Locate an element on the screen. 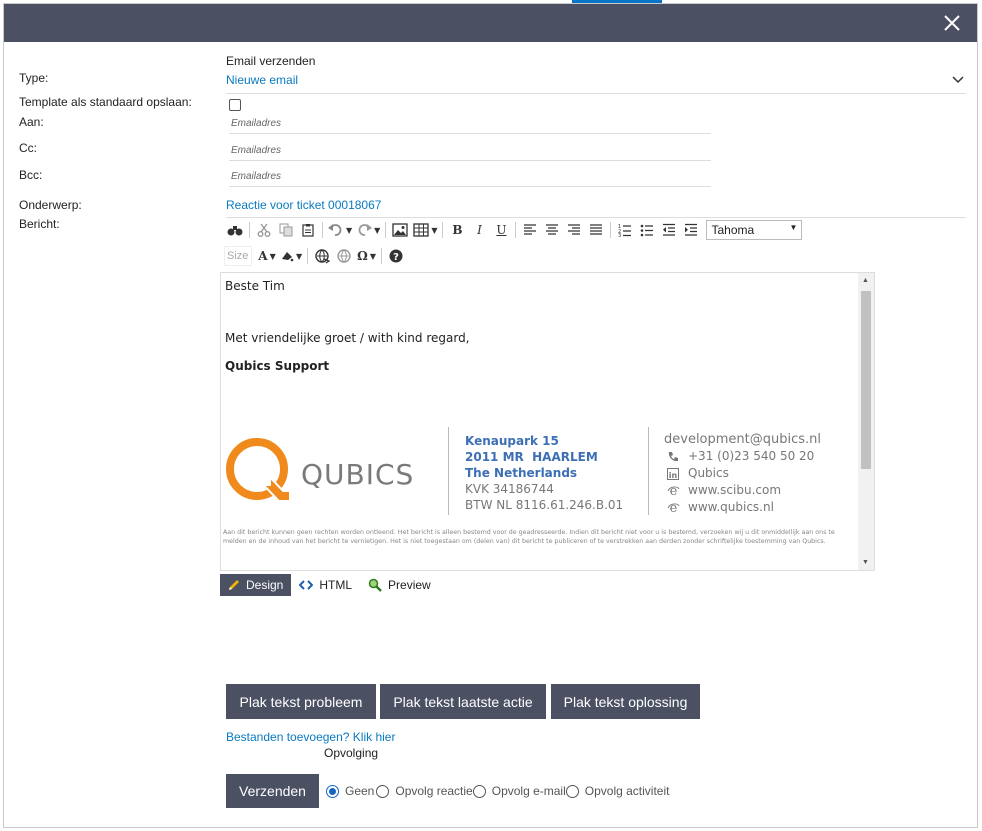 Image resolution: width=982 pixels, height=831 pixels. section-title: Email verzenden is located at coordinates (271, 61).